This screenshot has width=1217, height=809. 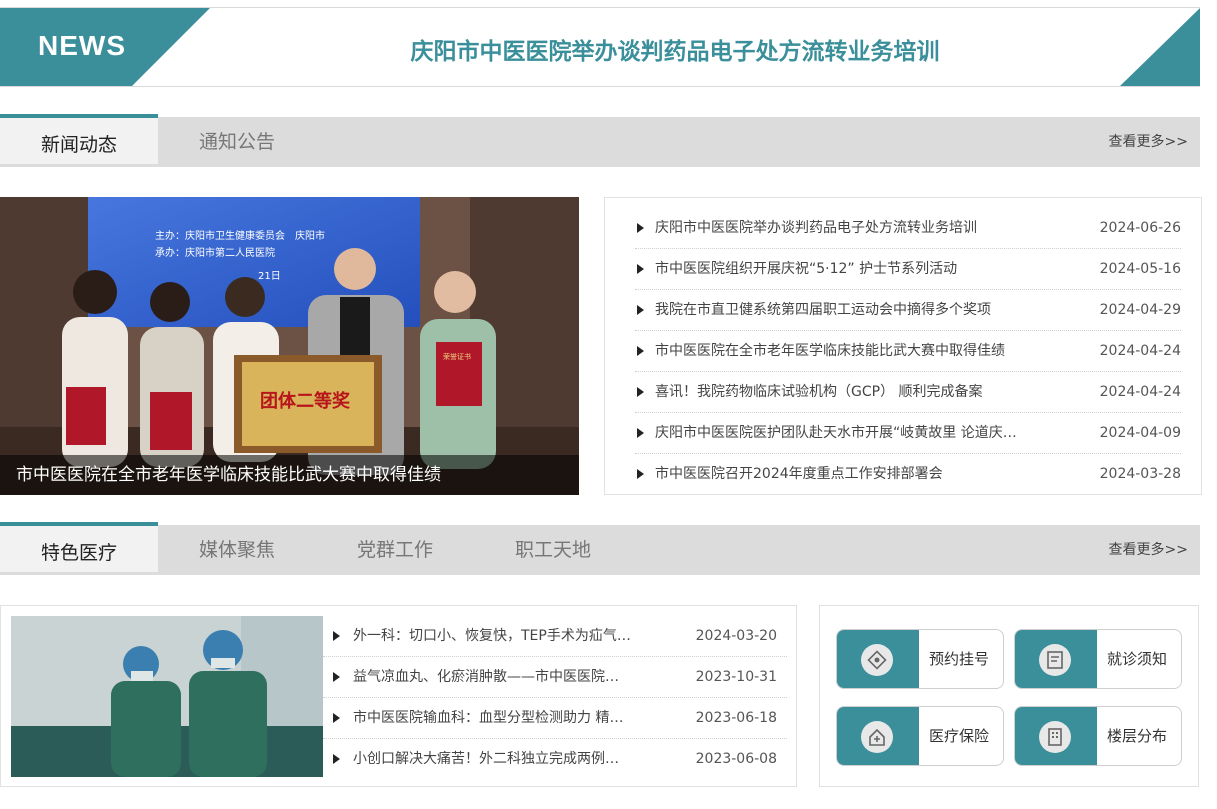 What do you see at coordinates (959, 736) in the screenshot?
I see `insurance-label: 医疗保险` at bounding box center [959, 736].